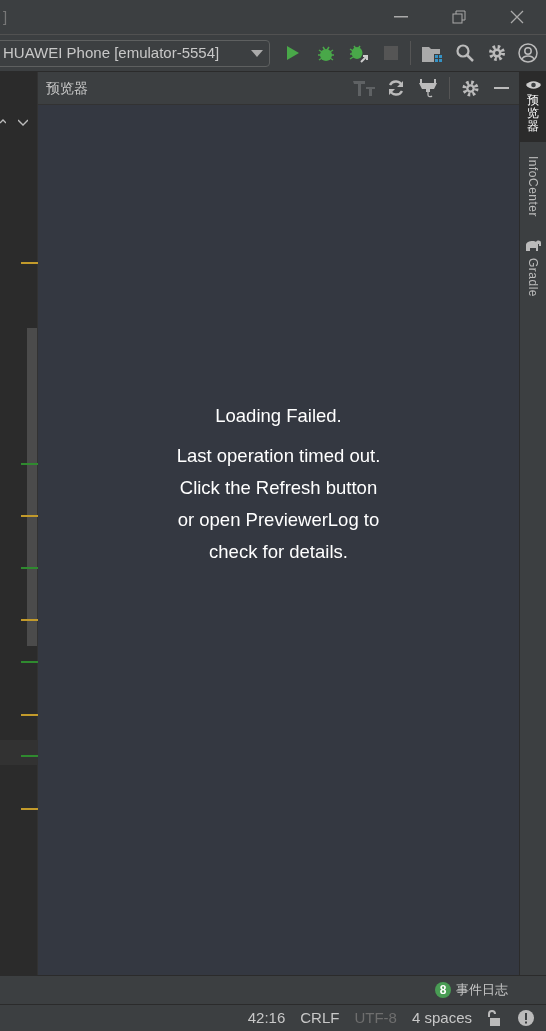 This screenshot has height=1031, width=546. What do you see at coordinates (532, 267) in the screenshot?
I see `side-tab: Gradle` at bounding box center [532, 267].